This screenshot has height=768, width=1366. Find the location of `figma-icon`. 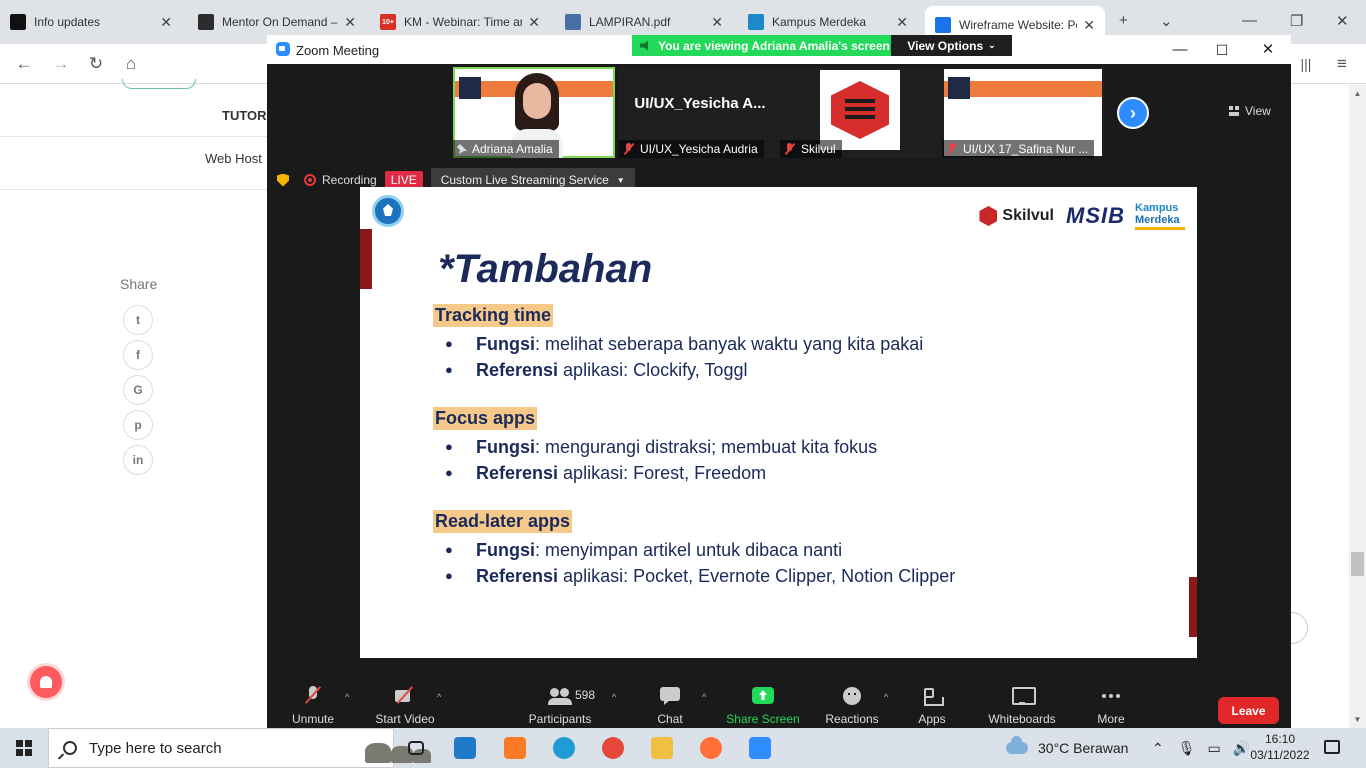

figma-icon is located at coordinates (206, 22).